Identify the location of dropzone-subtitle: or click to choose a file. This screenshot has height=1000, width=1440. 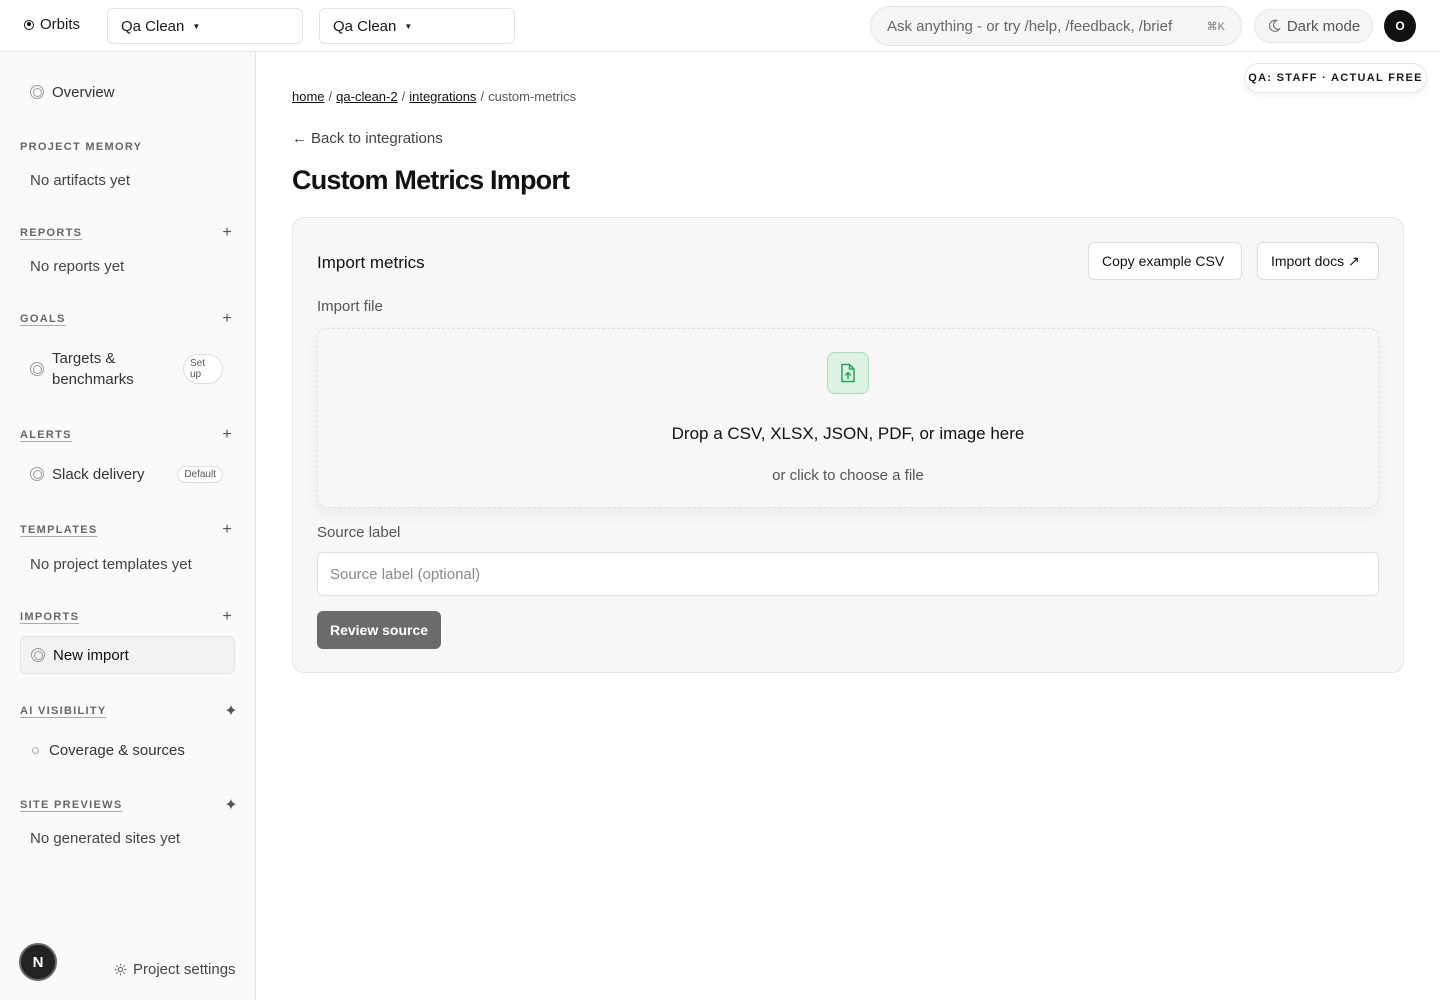
(848, 475).